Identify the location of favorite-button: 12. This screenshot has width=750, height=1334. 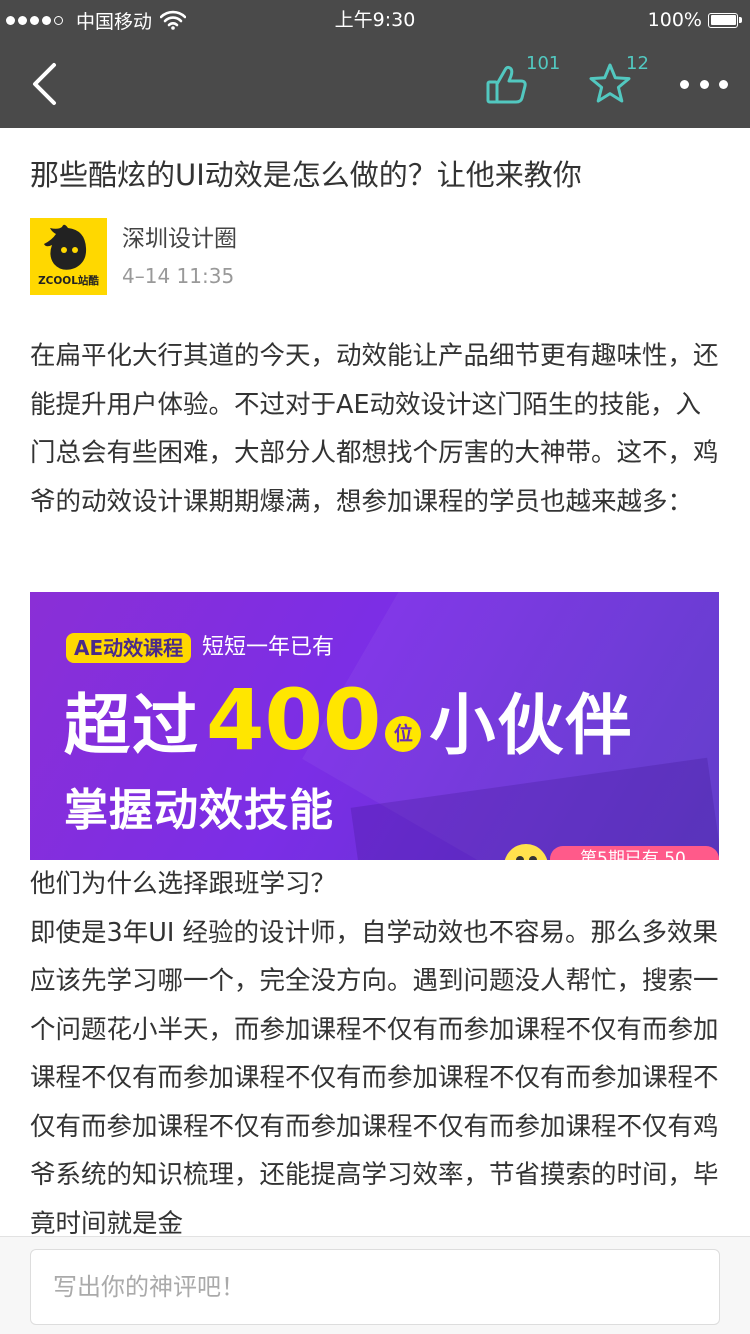
(624, 84).